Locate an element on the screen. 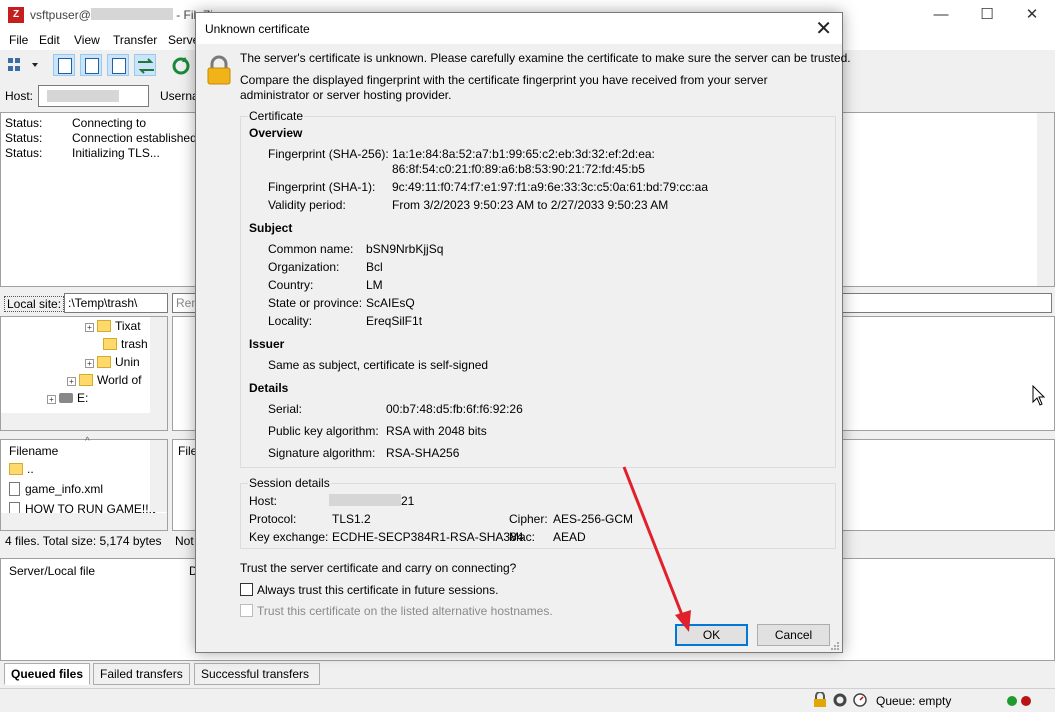  validity-label: Validity period: is located at coordinates (307, 205).